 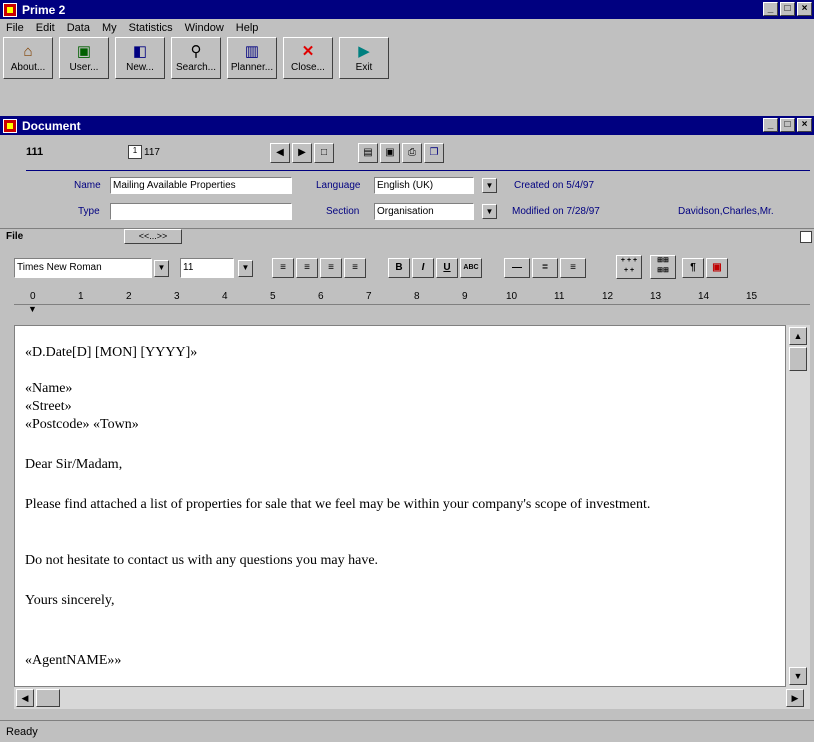 I want to click on line-double-button: =, so click(x=545, y=268).